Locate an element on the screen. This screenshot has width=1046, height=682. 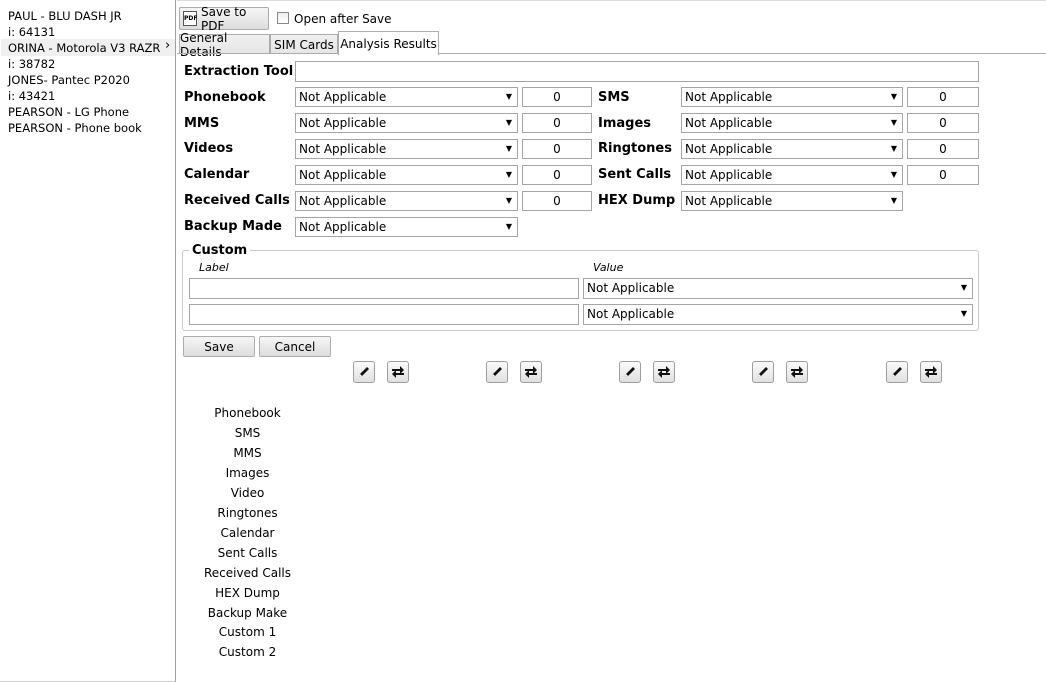
hex-dump-select: Not Applicable ▼ is located at coordinates (792, 201).